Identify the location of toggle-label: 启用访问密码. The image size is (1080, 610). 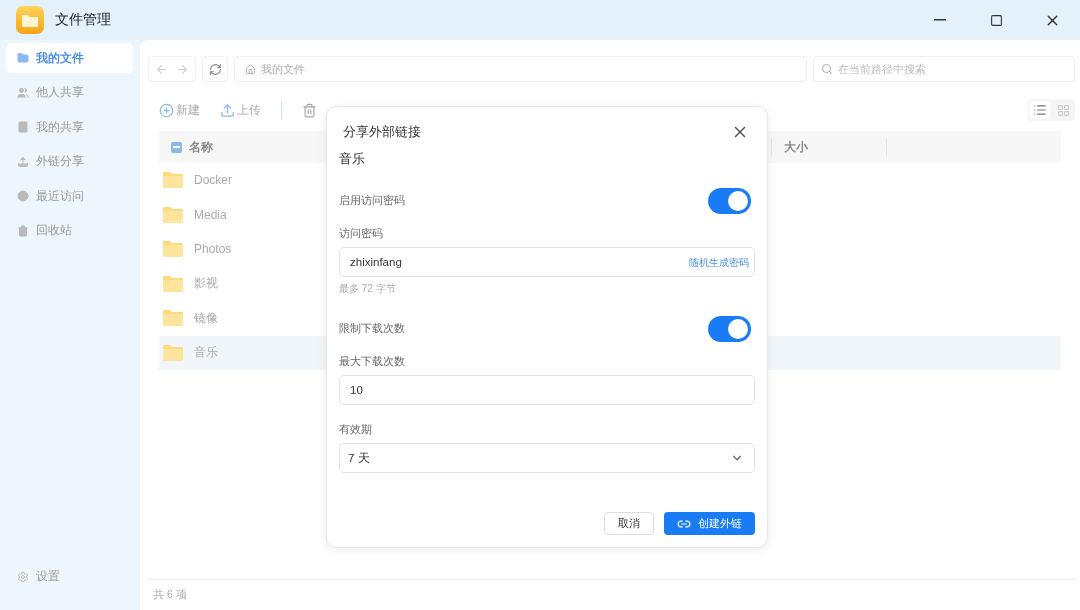
(372, 201).